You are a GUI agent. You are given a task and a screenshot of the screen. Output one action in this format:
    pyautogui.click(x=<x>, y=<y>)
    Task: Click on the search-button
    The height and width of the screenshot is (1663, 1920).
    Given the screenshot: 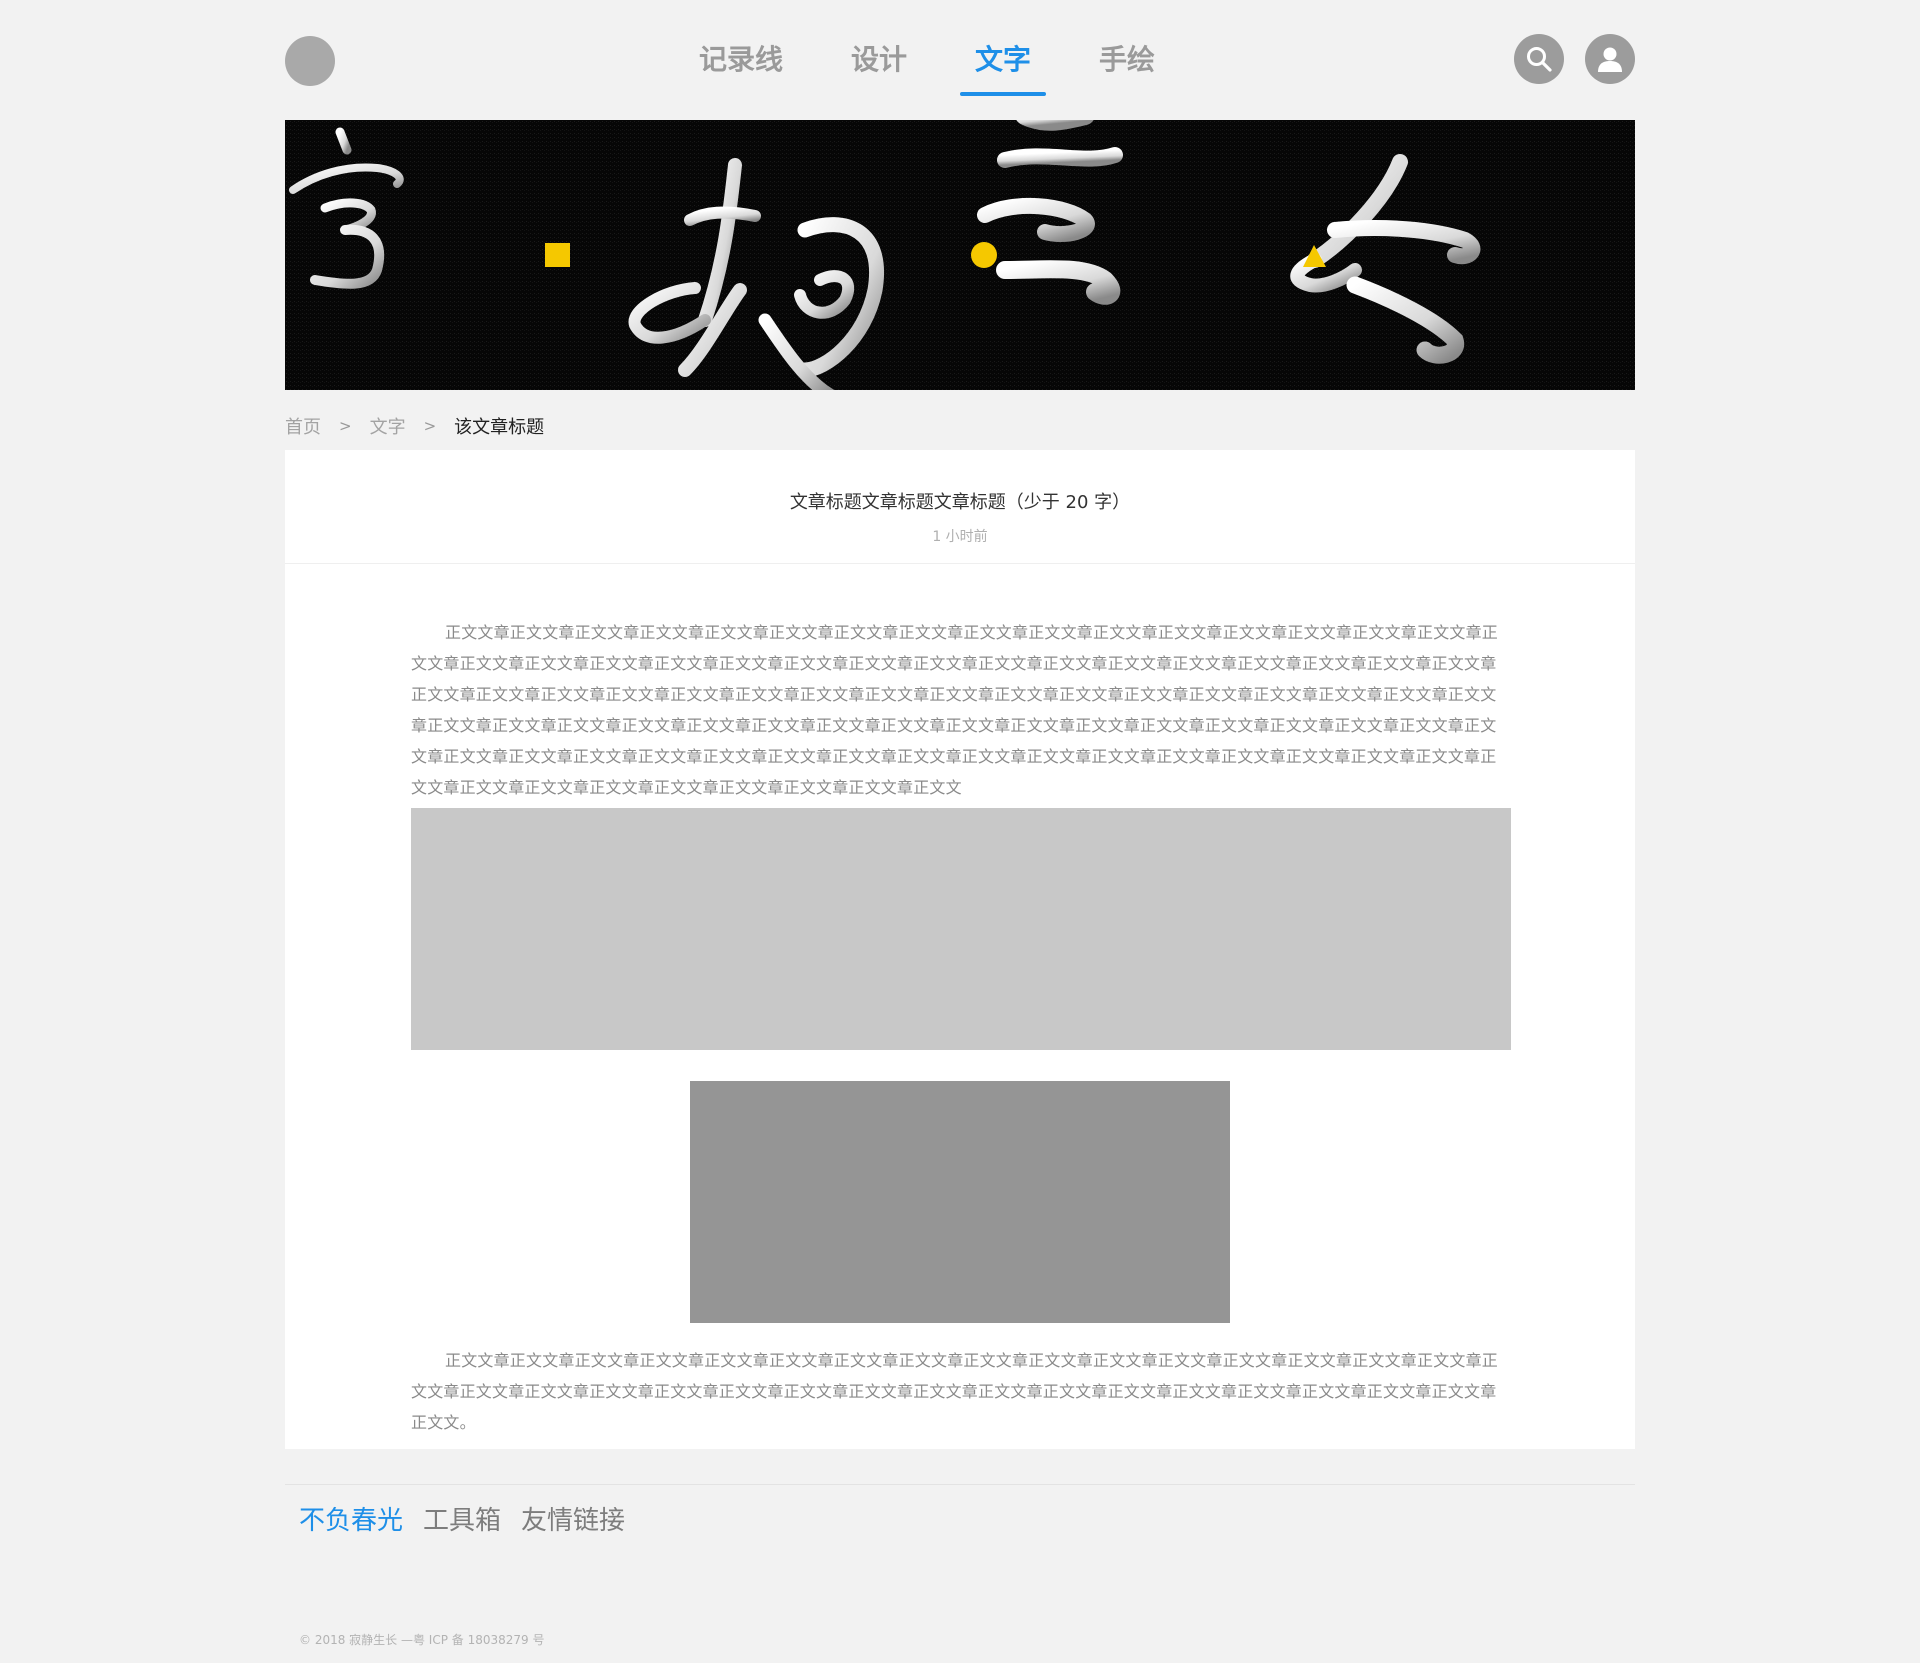 What is the action you would take?
    pyautogui.click(x=1539, y=59)
    